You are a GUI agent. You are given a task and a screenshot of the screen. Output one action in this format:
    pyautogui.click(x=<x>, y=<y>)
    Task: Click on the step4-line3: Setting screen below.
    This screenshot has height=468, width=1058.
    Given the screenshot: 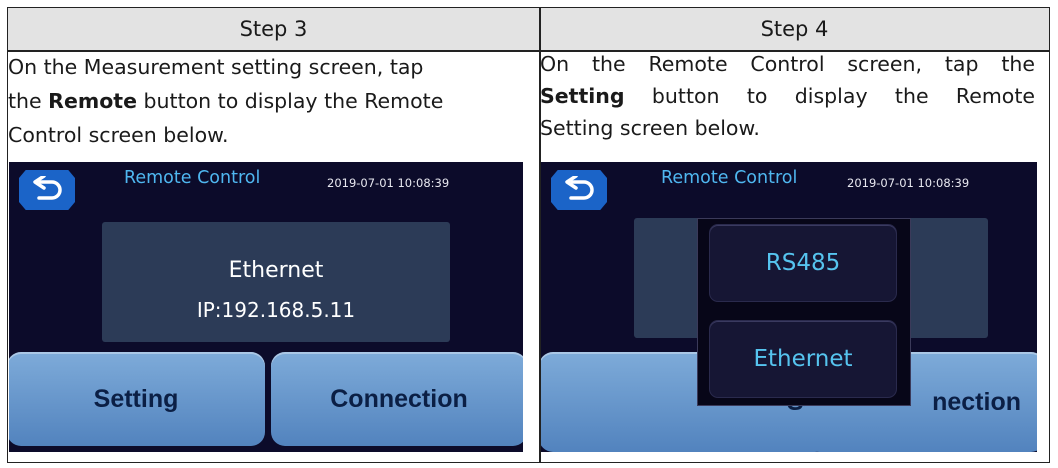 What is the action you would take?
    pyautogui.click(x=650, y=128)
    